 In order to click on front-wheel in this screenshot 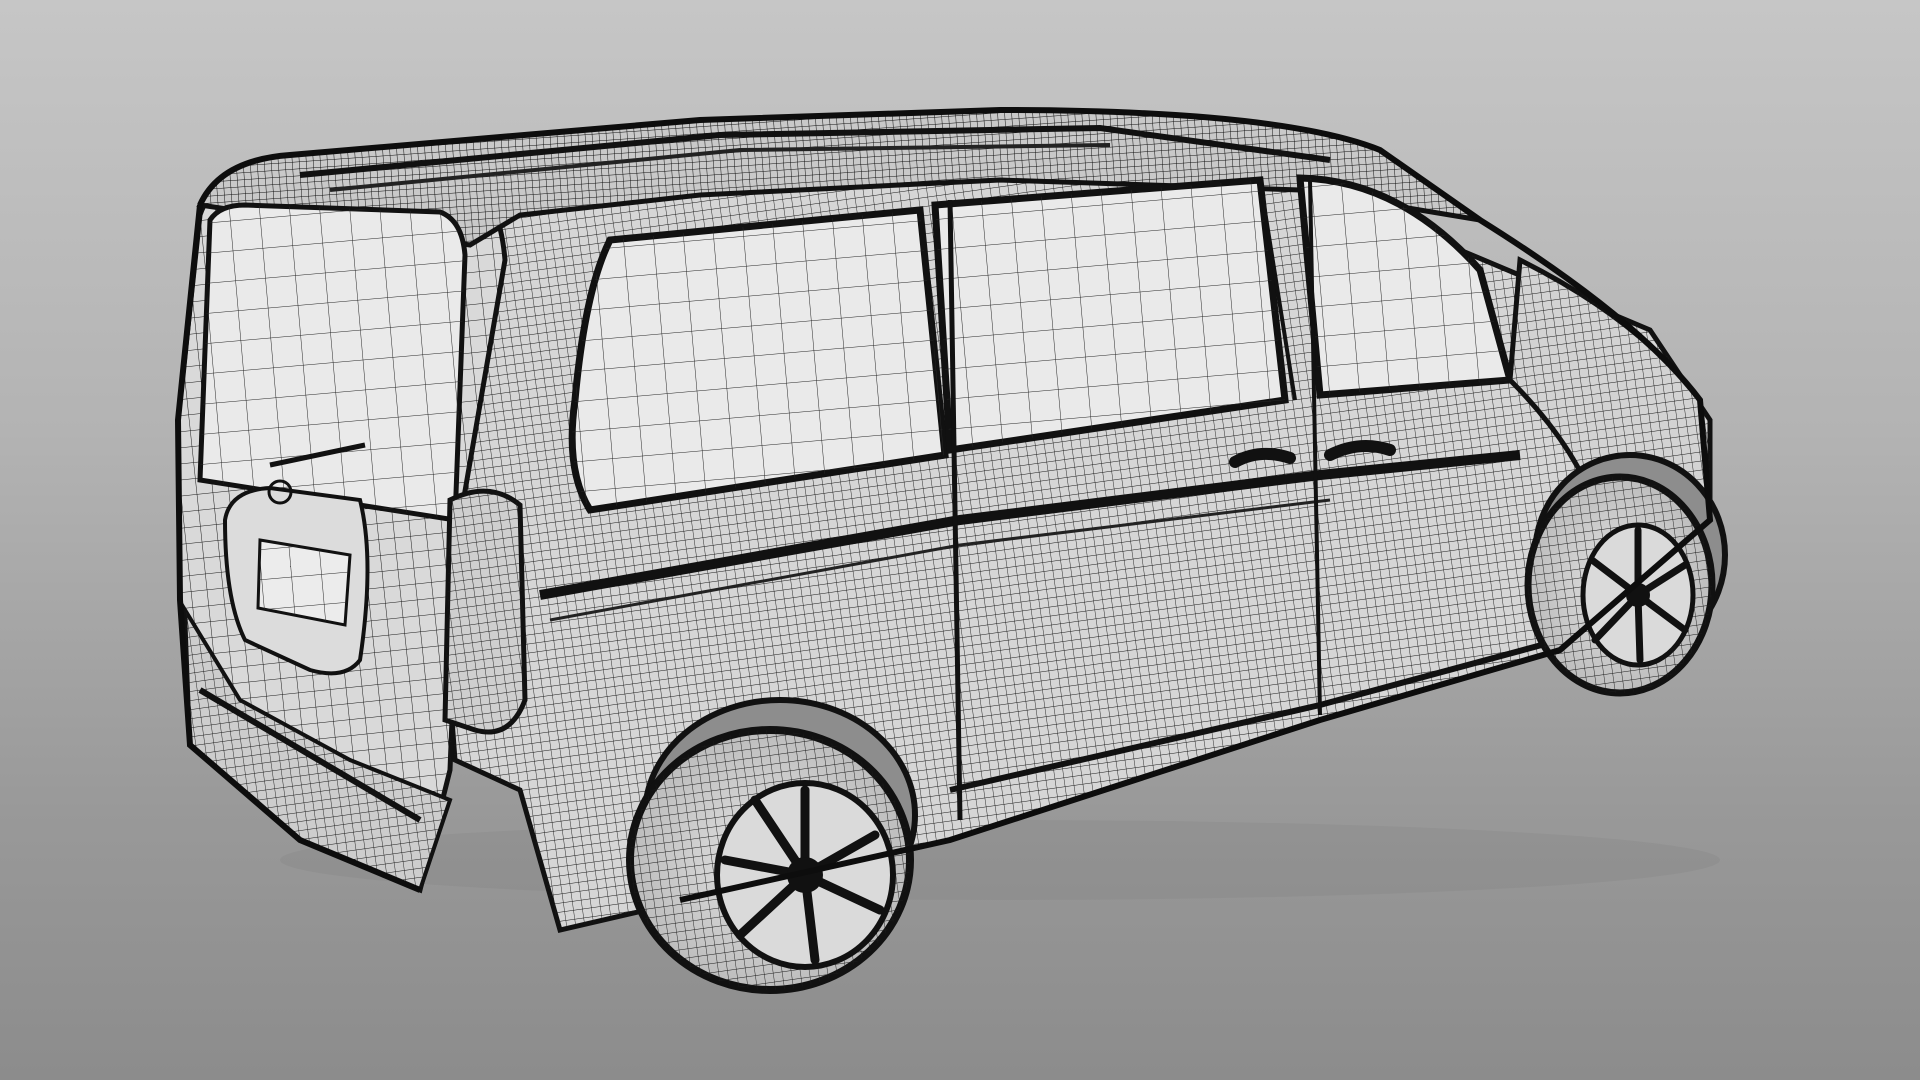, I will do `click(1626, 574)`.